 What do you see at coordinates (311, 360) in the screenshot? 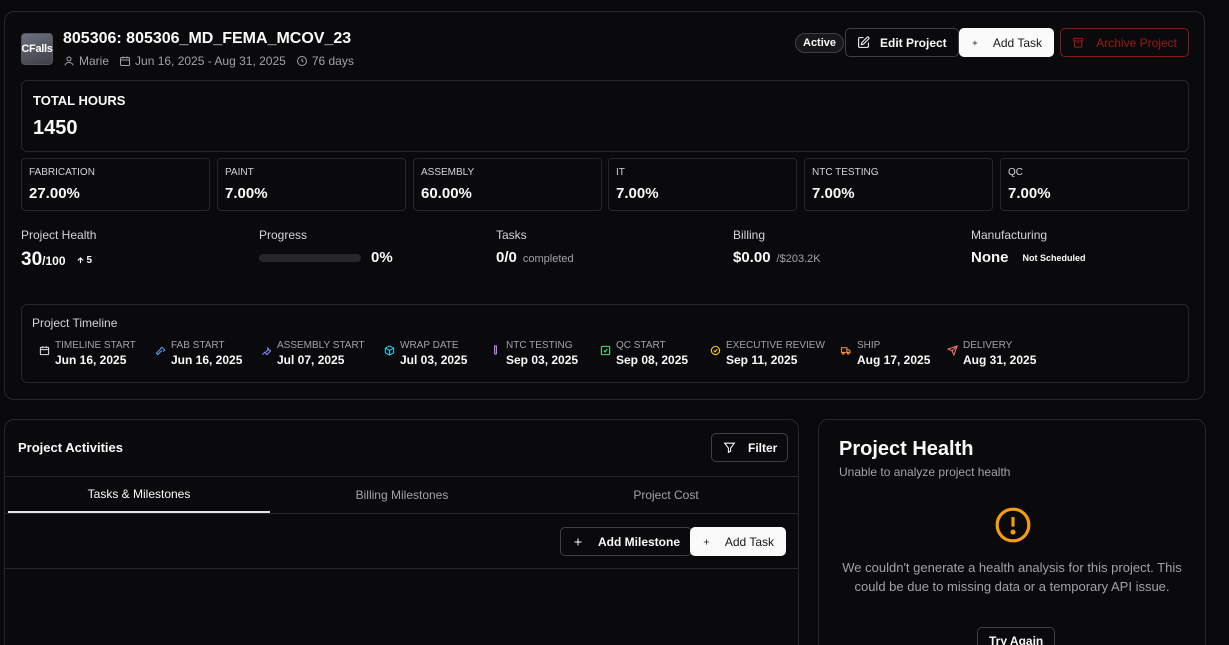
I see `milestone-date: Jul 07, 2025` at bounding box center [311, 360].